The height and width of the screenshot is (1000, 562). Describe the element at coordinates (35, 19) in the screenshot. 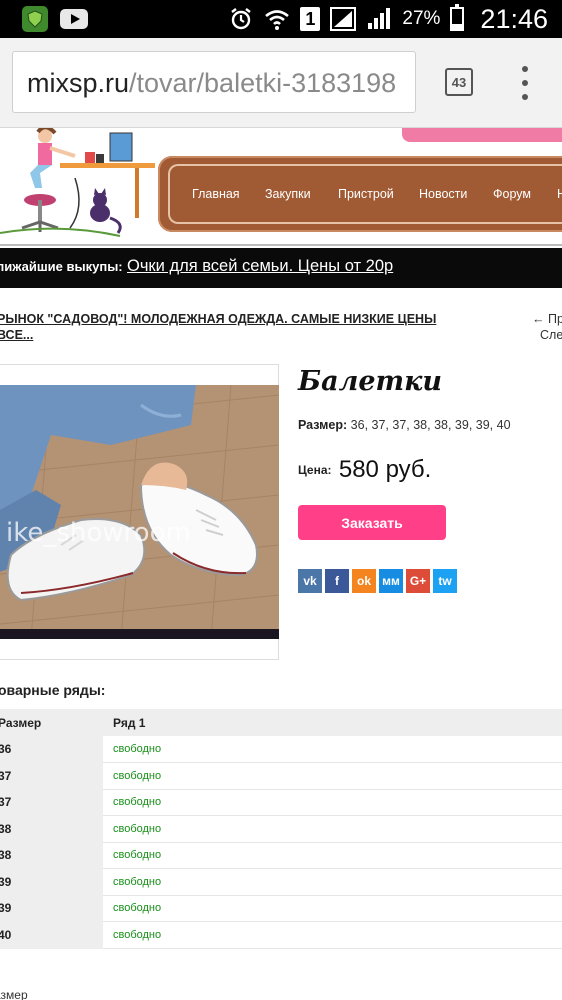

I see `app-shield-icon` at that location.